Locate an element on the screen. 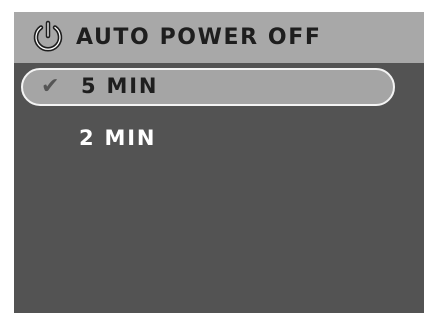  checkmark-icon: ✔ is located at coordinates (50, 86).